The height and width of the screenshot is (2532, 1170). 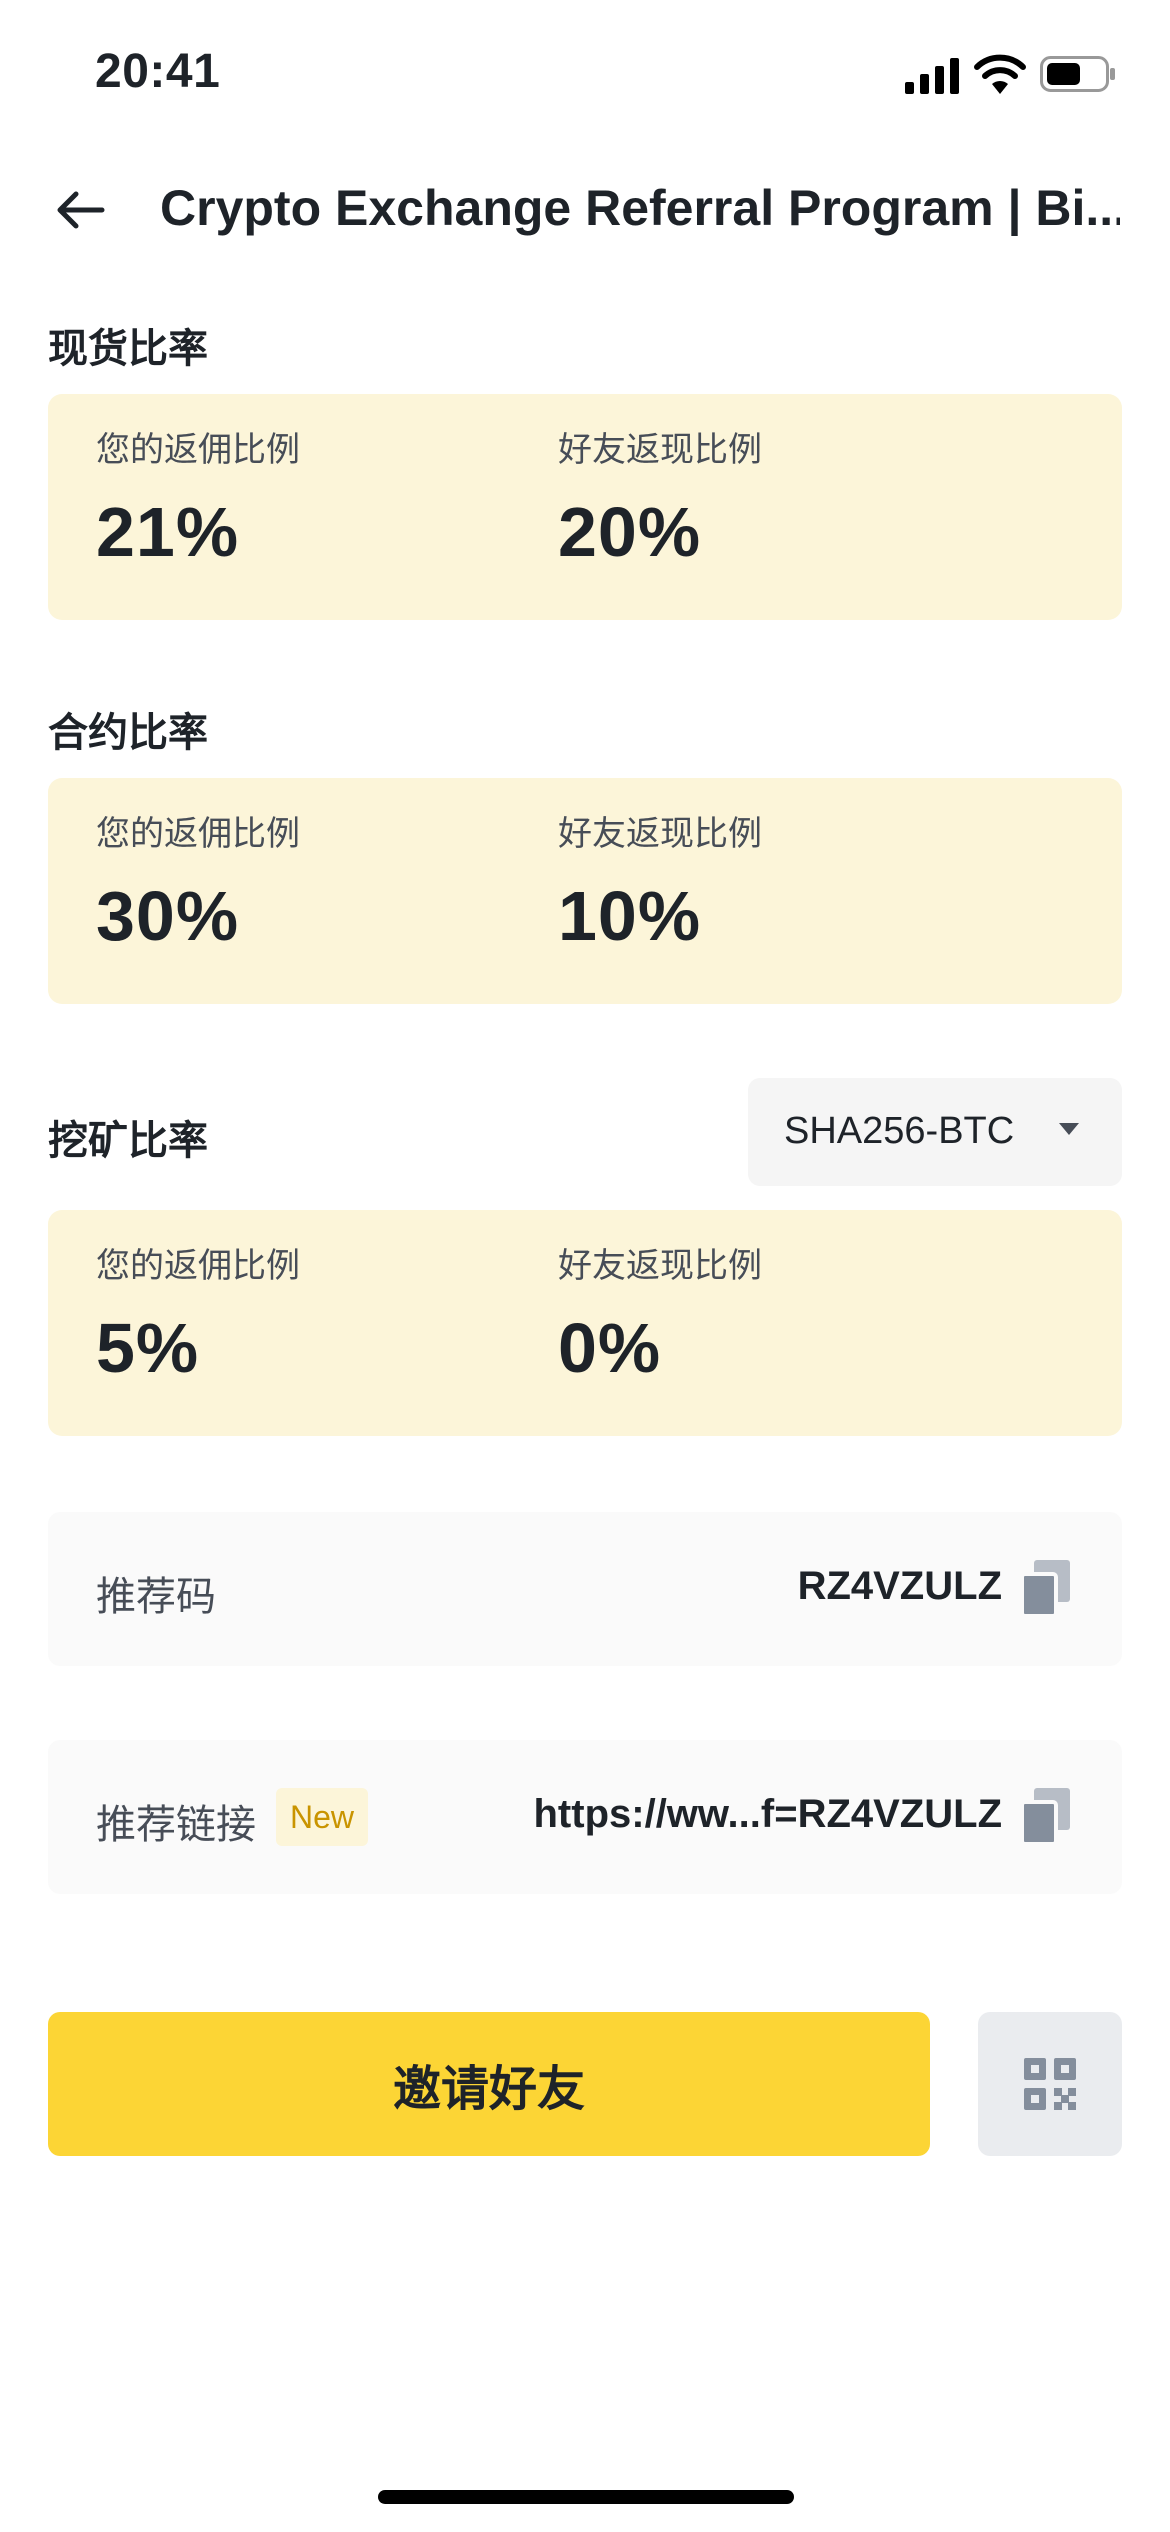 What do you see at coordinates (1046, 1817) in the screenshot?
I see `copy-referral-link-icon` at bounding box center [1046, 1817].